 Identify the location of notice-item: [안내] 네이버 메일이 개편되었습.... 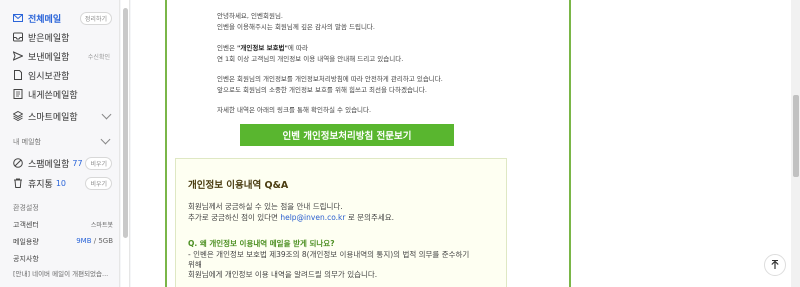
(63, 273).